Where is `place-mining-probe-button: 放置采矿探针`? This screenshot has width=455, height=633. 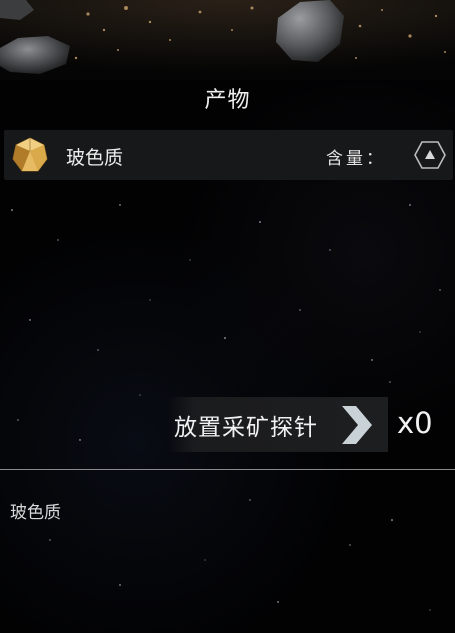
place-mining-probe-button: 放置采矿探针 is located at coordinates (278, 424).